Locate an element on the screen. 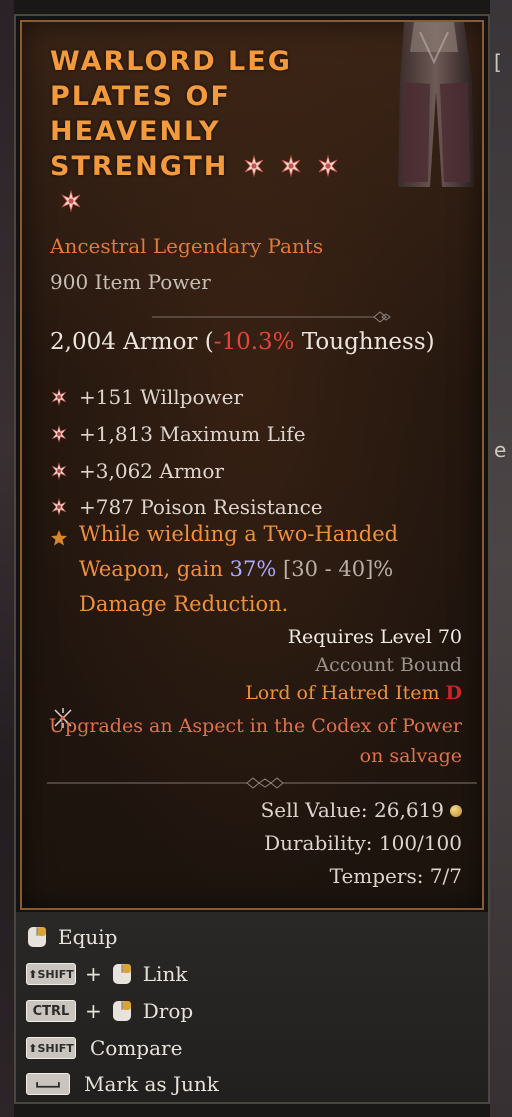 This screenshot has height=1117, width=512. sell-value: Sell Value: 26,619 is located at coordinates (361, 810).